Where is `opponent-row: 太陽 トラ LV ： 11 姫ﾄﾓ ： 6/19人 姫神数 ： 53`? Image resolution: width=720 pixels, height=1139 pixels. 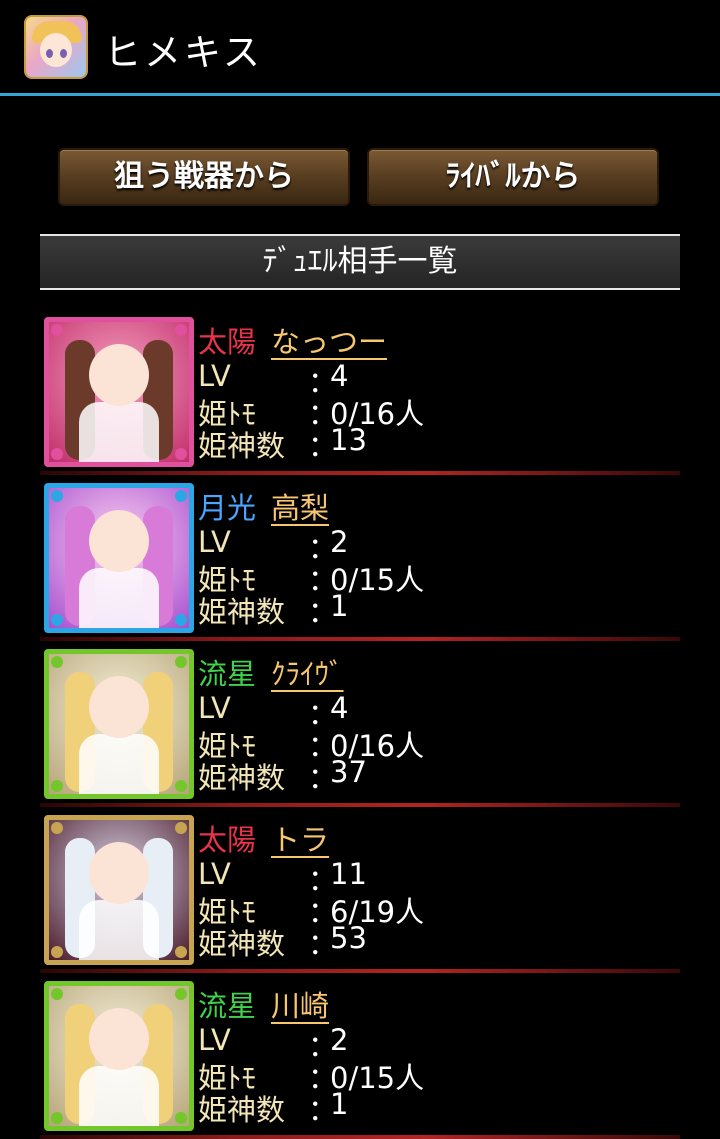 opponent-row: 太陽 トラ LV ： 11 姫ﾄﾓ ： 6/19人 姫神数 ： 53 is located at coordinates (360, 890).